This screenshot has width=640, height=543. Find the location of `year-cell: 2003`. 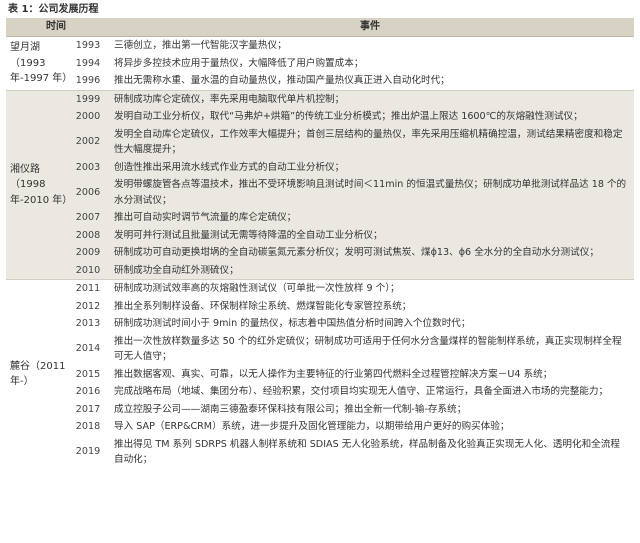

year-cell: 2003 is located at coordinates (88, 167).